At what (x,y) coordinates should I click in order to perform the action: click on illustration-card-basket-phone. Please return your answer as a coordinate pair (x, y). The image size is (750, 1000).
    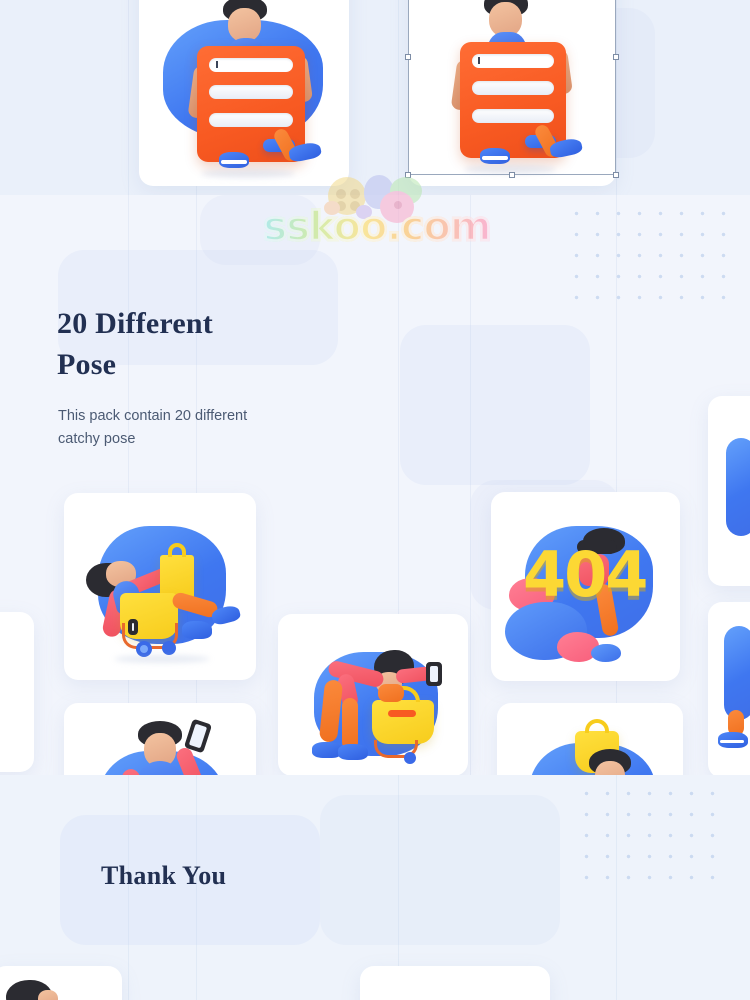
    Looking at the image, I should click on (373, 695).